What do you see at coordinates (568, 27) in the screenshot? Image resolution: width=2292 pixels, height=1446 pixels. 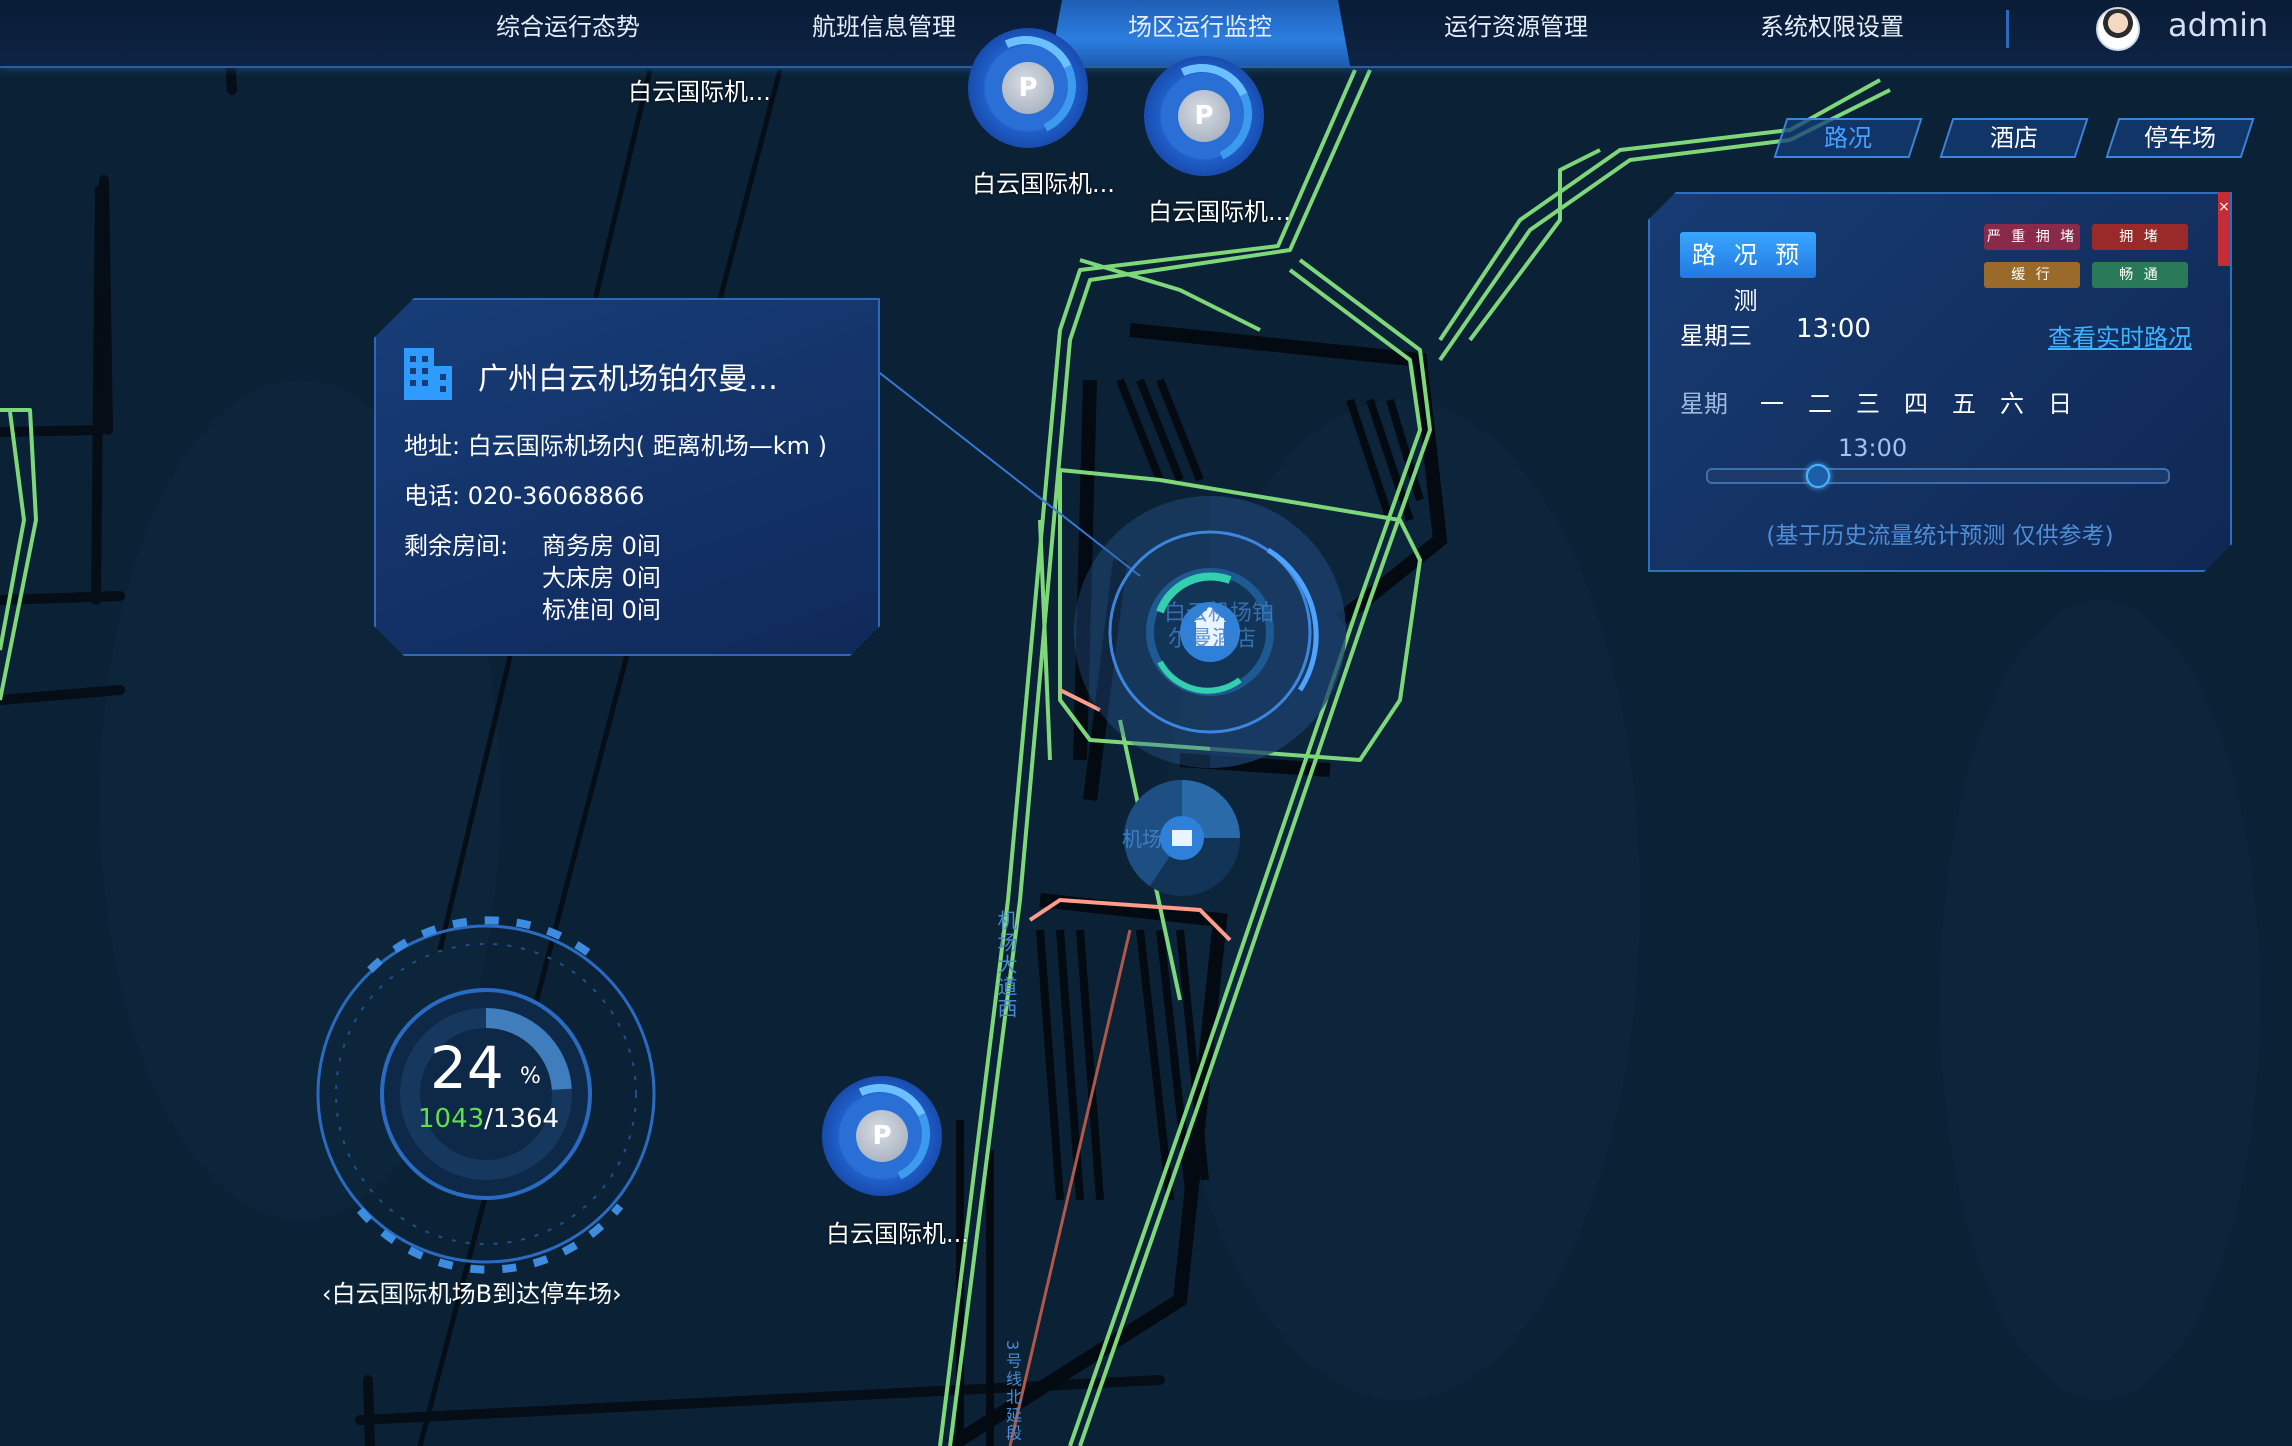 I see `nav-overall-status: 综合运行态势` at bounding box center [568, 27].